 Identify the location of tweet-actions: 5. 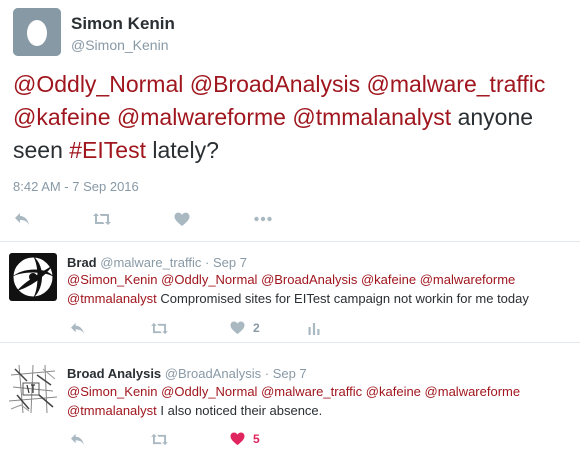
(290, 439).